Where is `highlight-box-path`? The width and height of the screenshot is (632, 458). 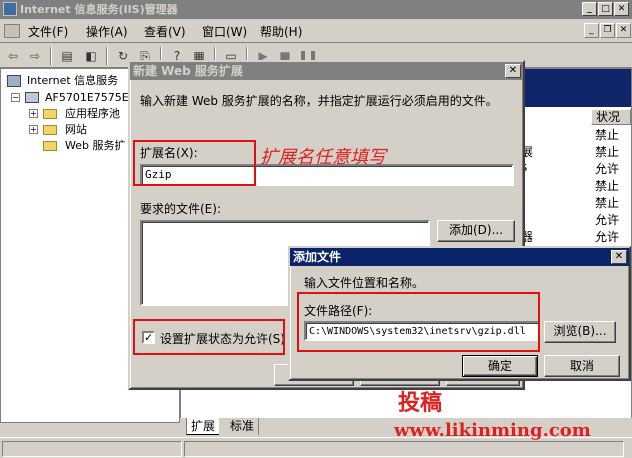 highlight-box-path is located at coordinates (418, 322).